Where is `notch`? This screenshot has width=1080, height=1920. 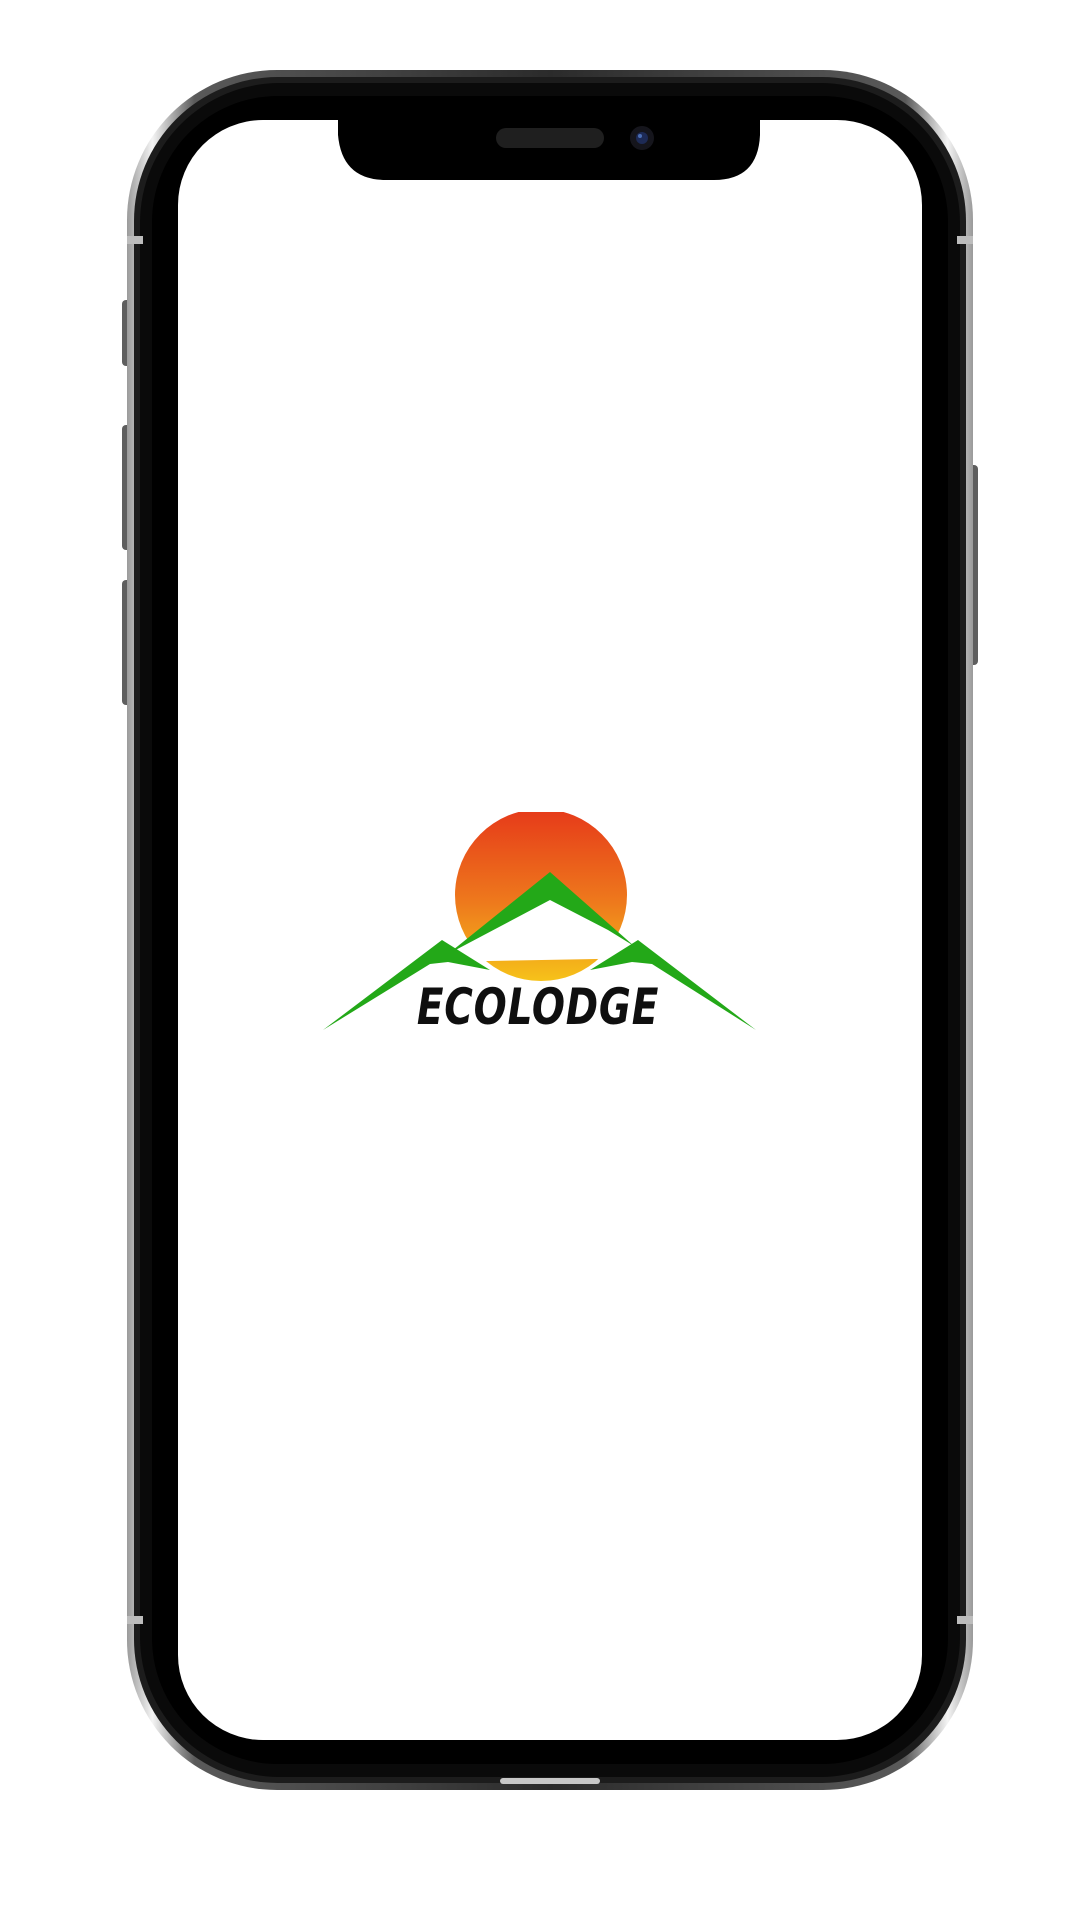
notch is located at coordinates (549, 149).